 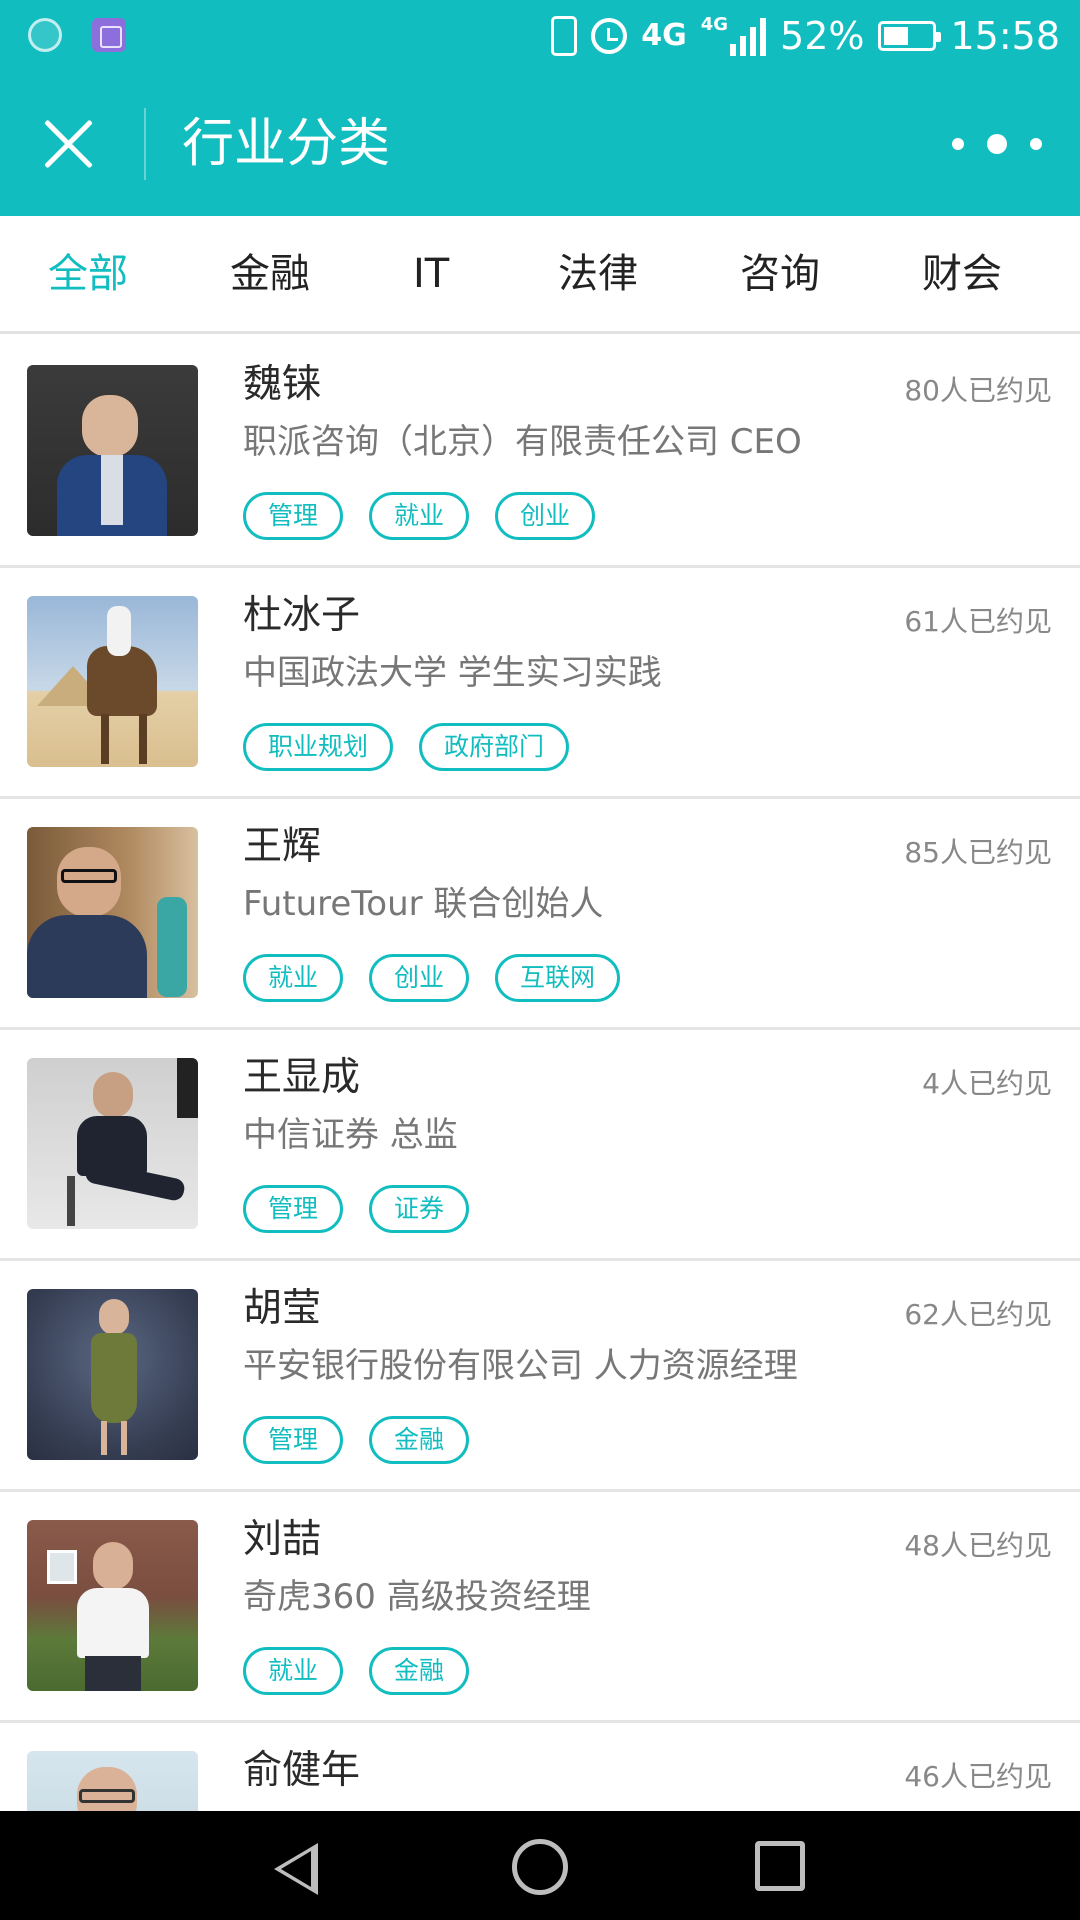 I want to click on list-item: 魏铼 80人已约见 职派咨询（北京）有限责任公司 CEO 管理 就业 创业, so click(x=540, y=452).